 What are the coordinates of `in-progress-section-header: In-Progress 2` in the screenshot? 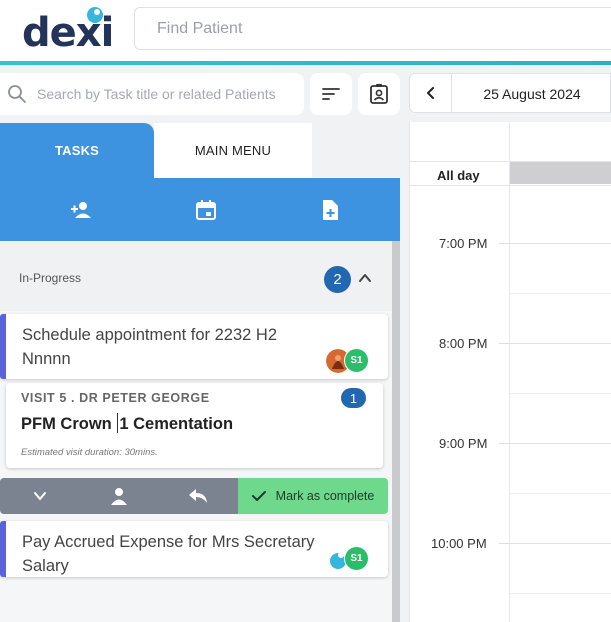 It's located at (196, 276).